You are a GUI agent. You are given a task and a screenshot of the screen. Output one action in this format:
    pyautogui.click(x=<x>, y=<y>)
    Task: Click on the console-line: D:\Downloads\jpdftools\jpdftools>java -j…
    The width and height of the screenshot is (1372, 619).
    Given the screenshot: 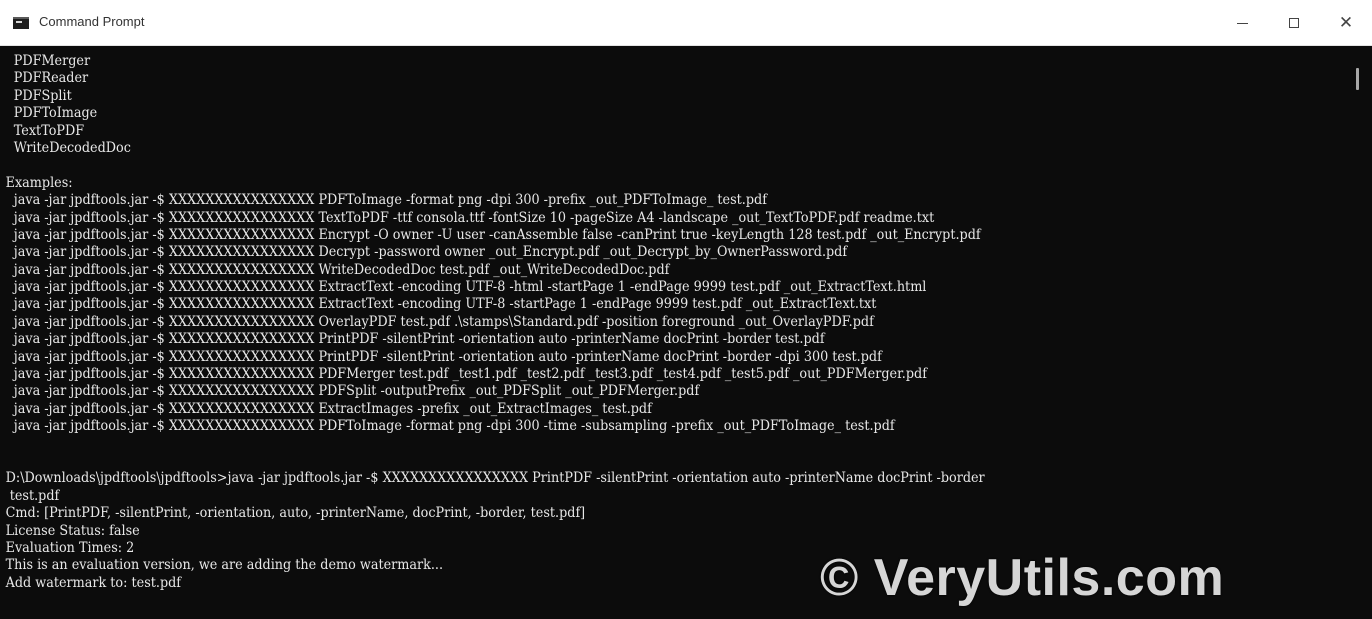 What is the action you would take?
    pyautogui.click(x=495, y=478)
    